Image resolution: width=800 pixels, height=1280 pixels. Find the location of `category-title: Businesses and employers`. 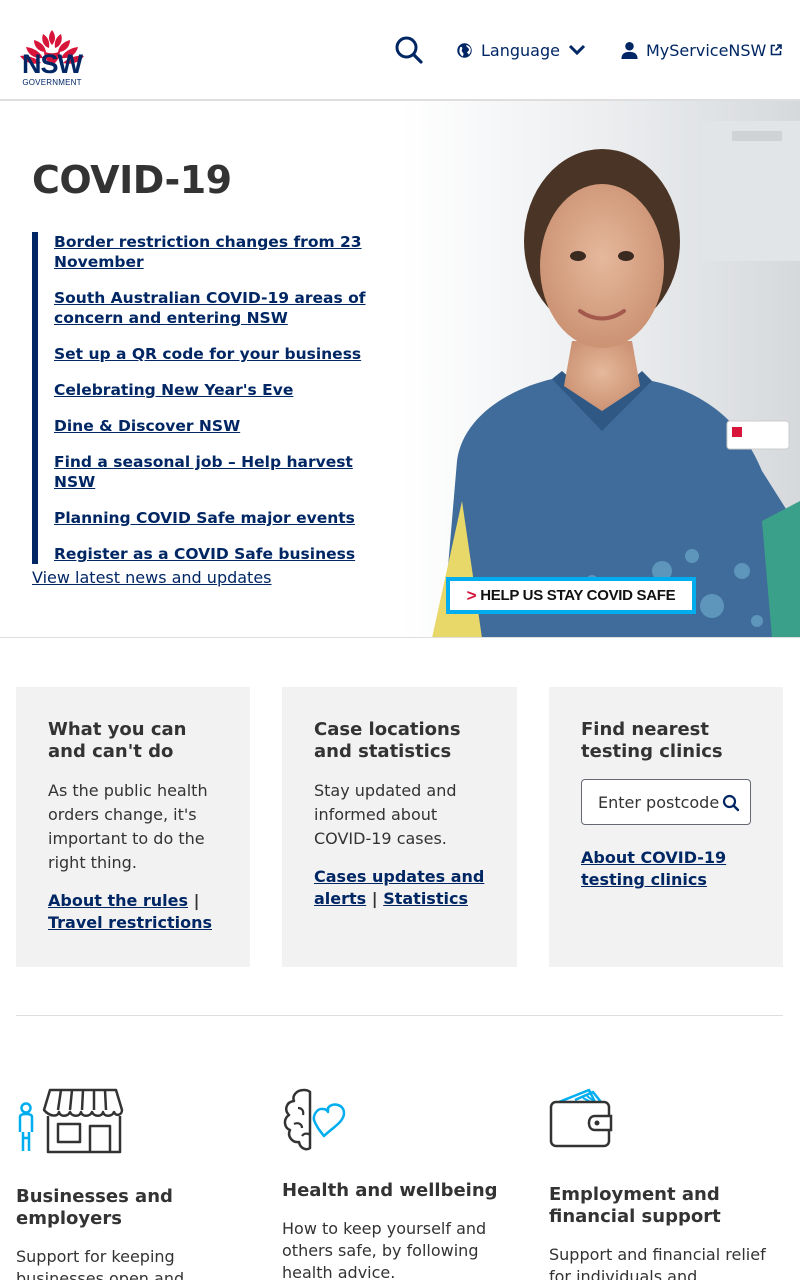

category-title: Businesses and employers is located at coordinates (94, 1207).